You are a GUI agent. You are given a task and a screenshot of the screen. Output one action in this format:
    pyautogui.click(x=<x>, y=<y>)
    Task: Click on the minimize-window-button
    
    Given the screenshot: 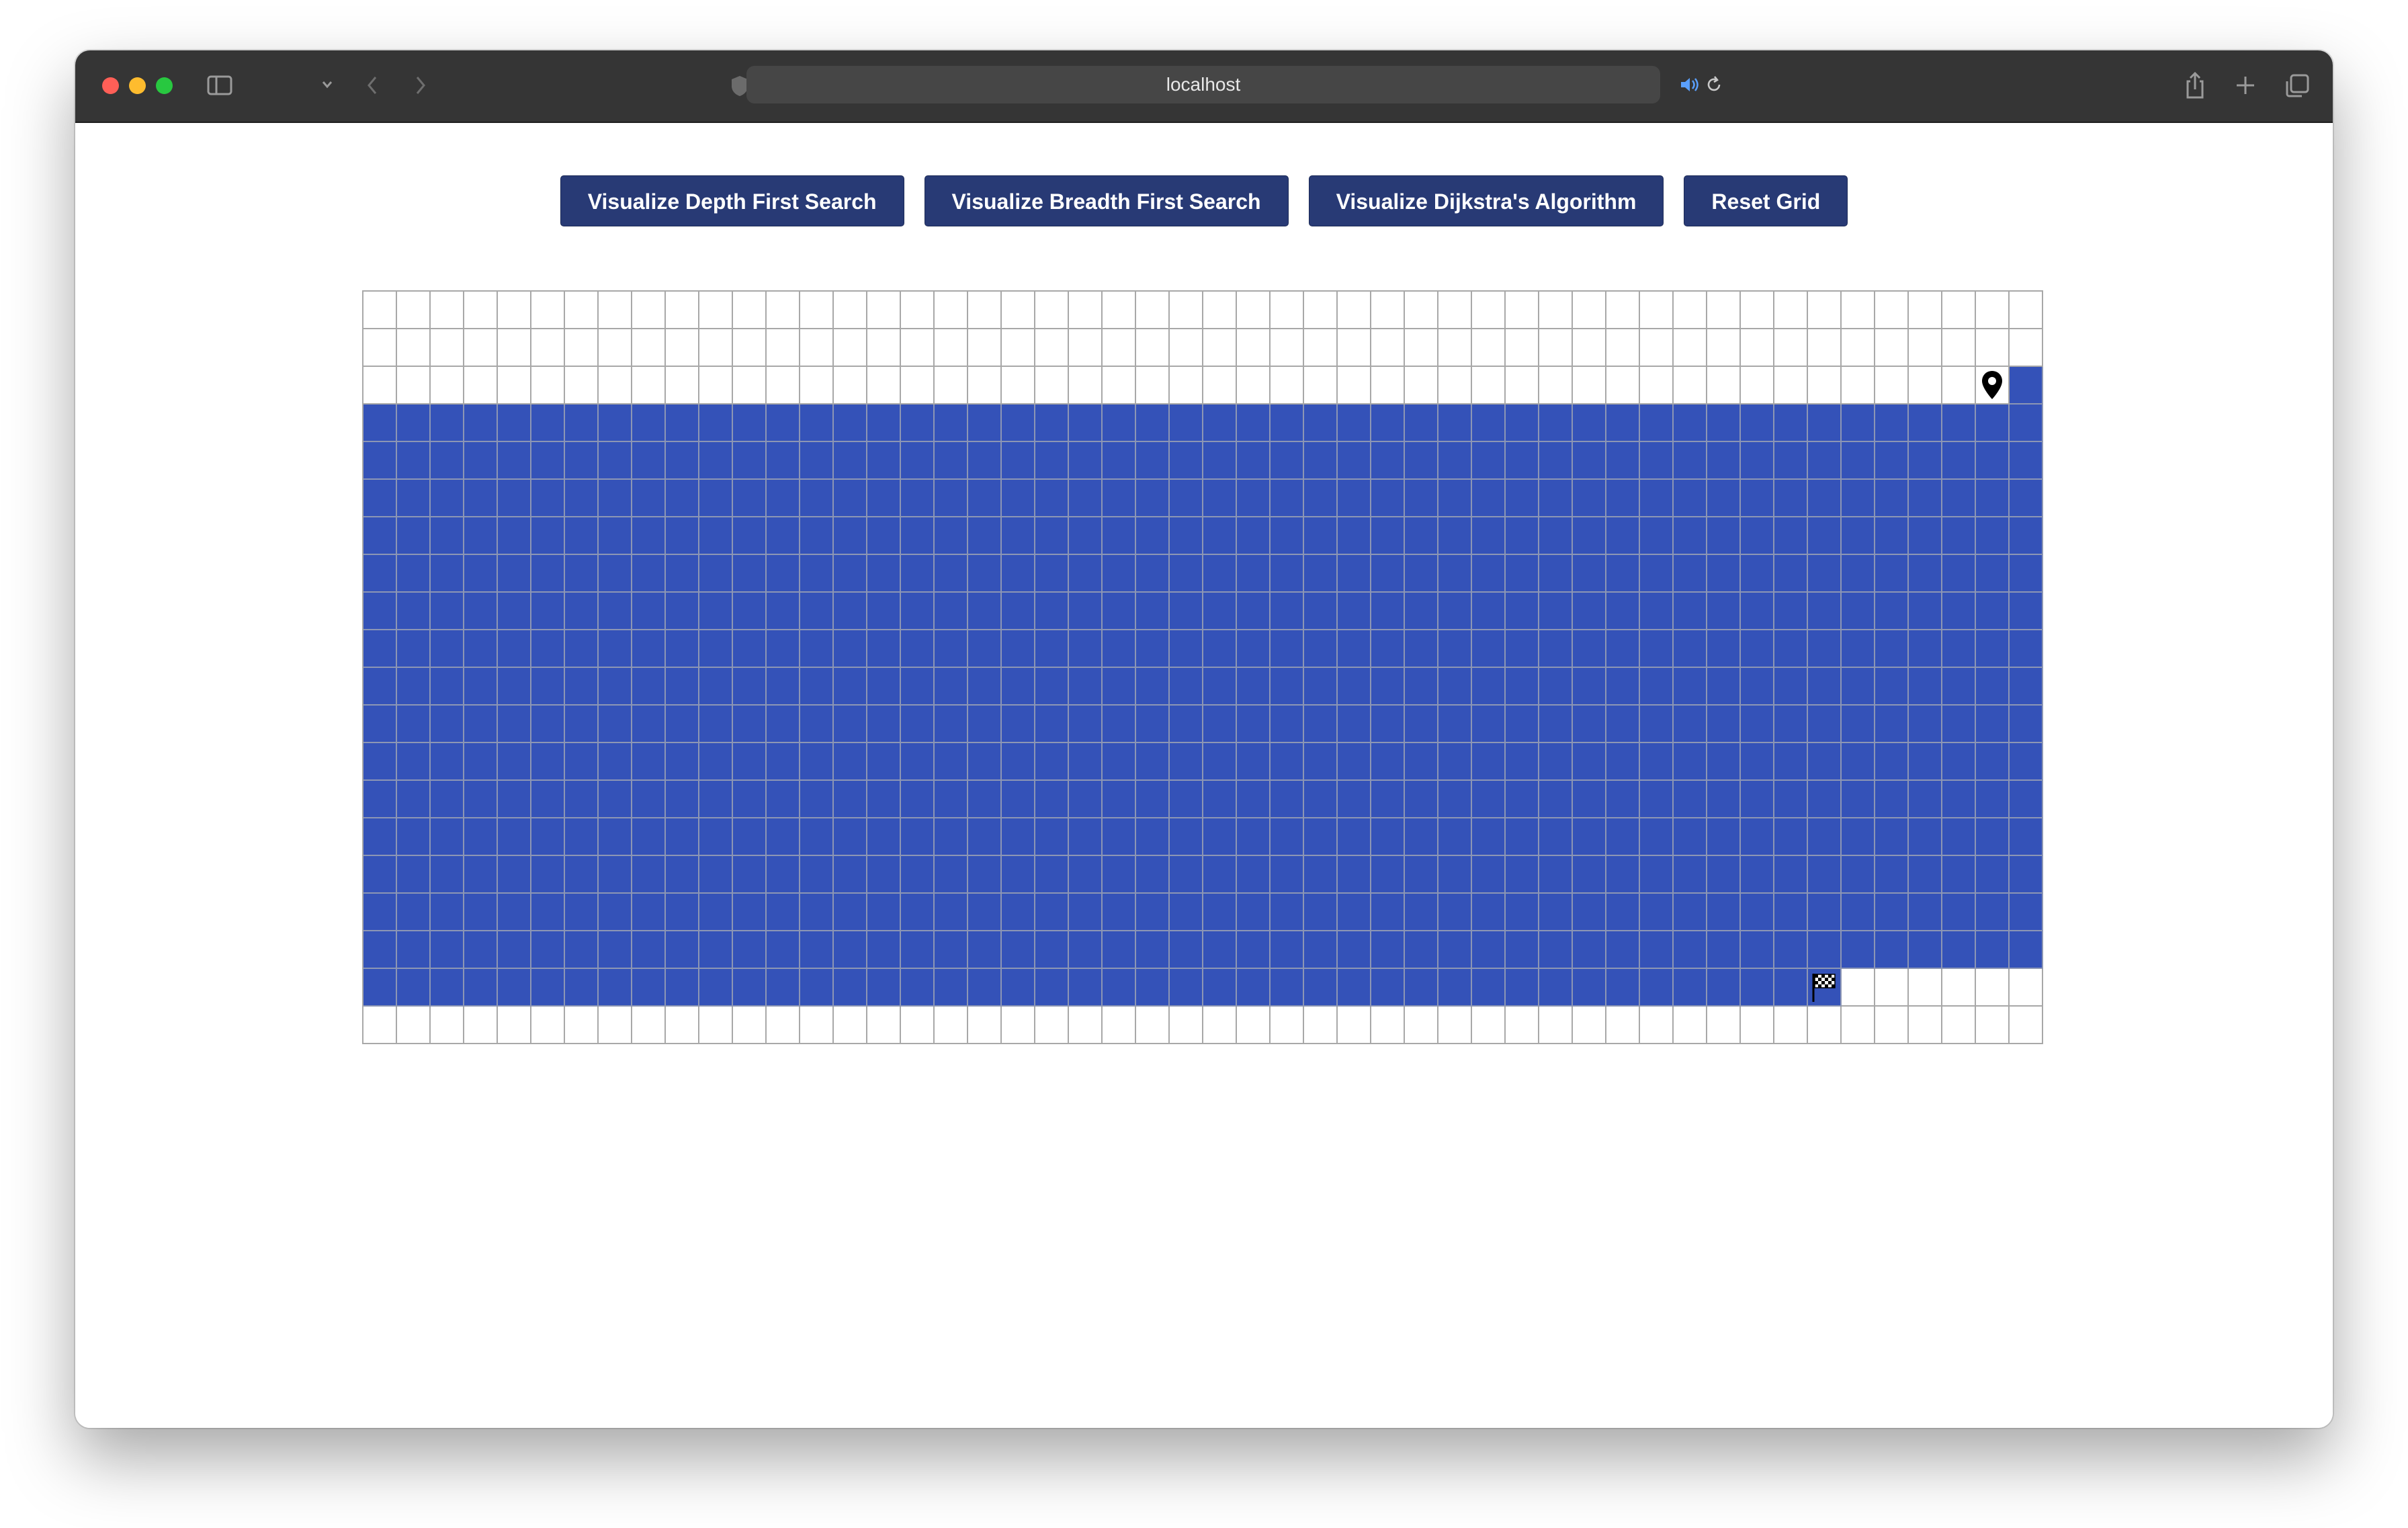 What is the action you would take?
    pyautogui.click(x=137, y=86)
    